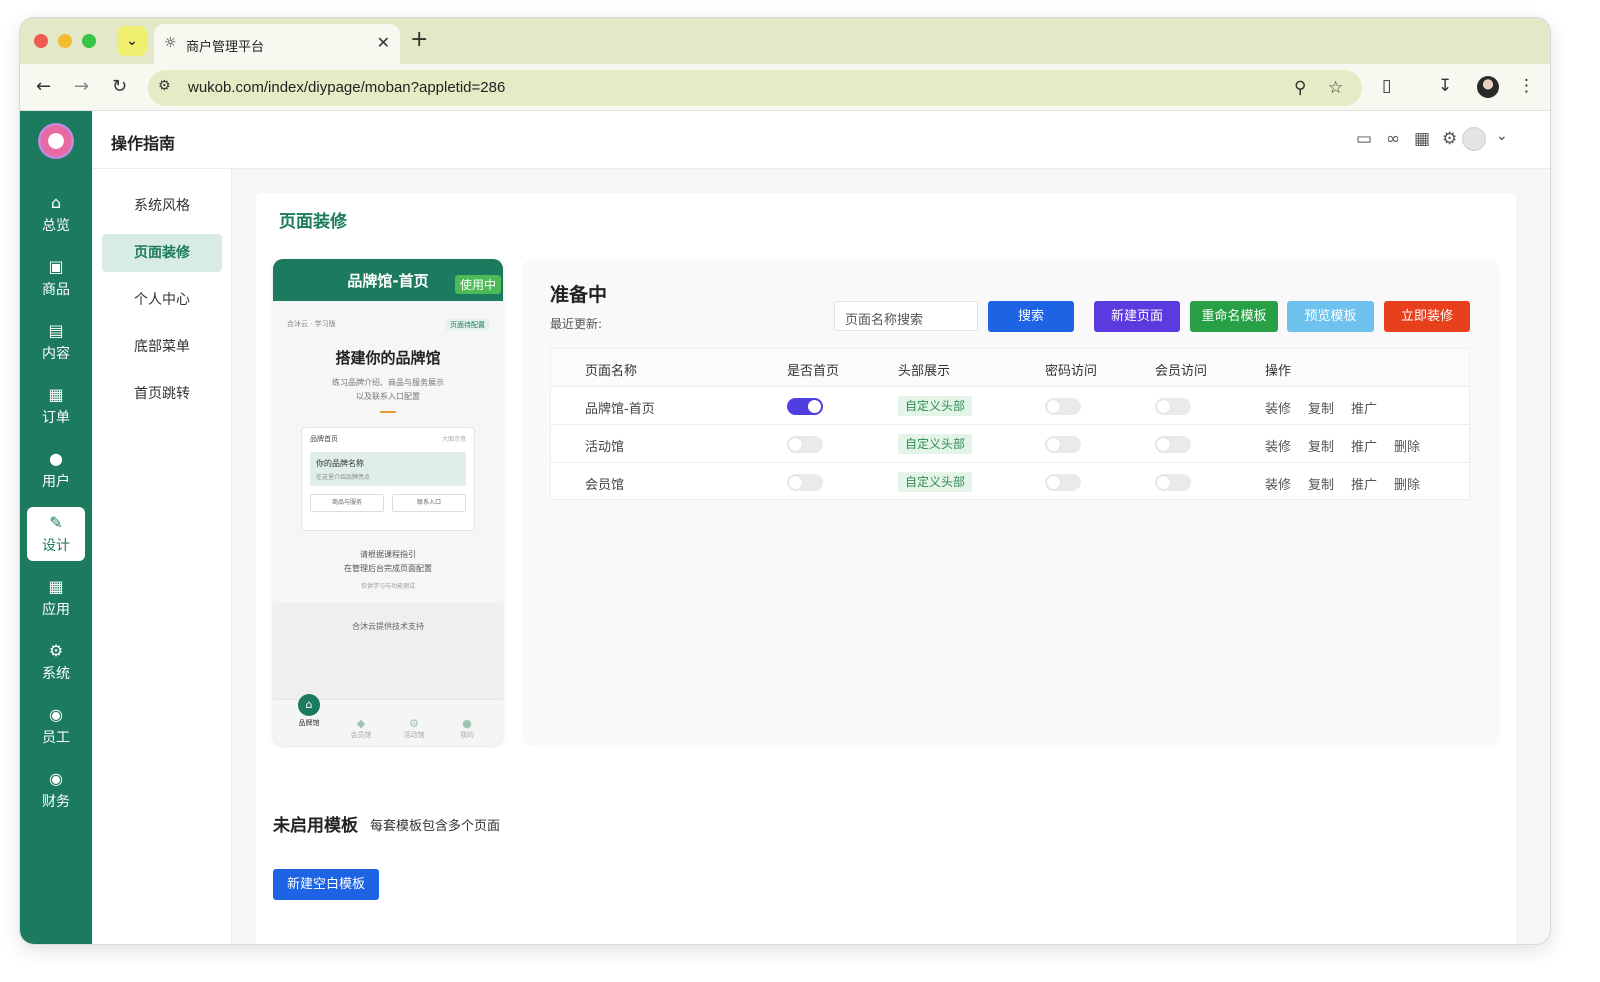 This screenshot has width=1600, height=982. What do you see at coordinates (1386, 86) in the screenshot?
I see `extensions-icon: ▯` at bounding box center [1386, 86].